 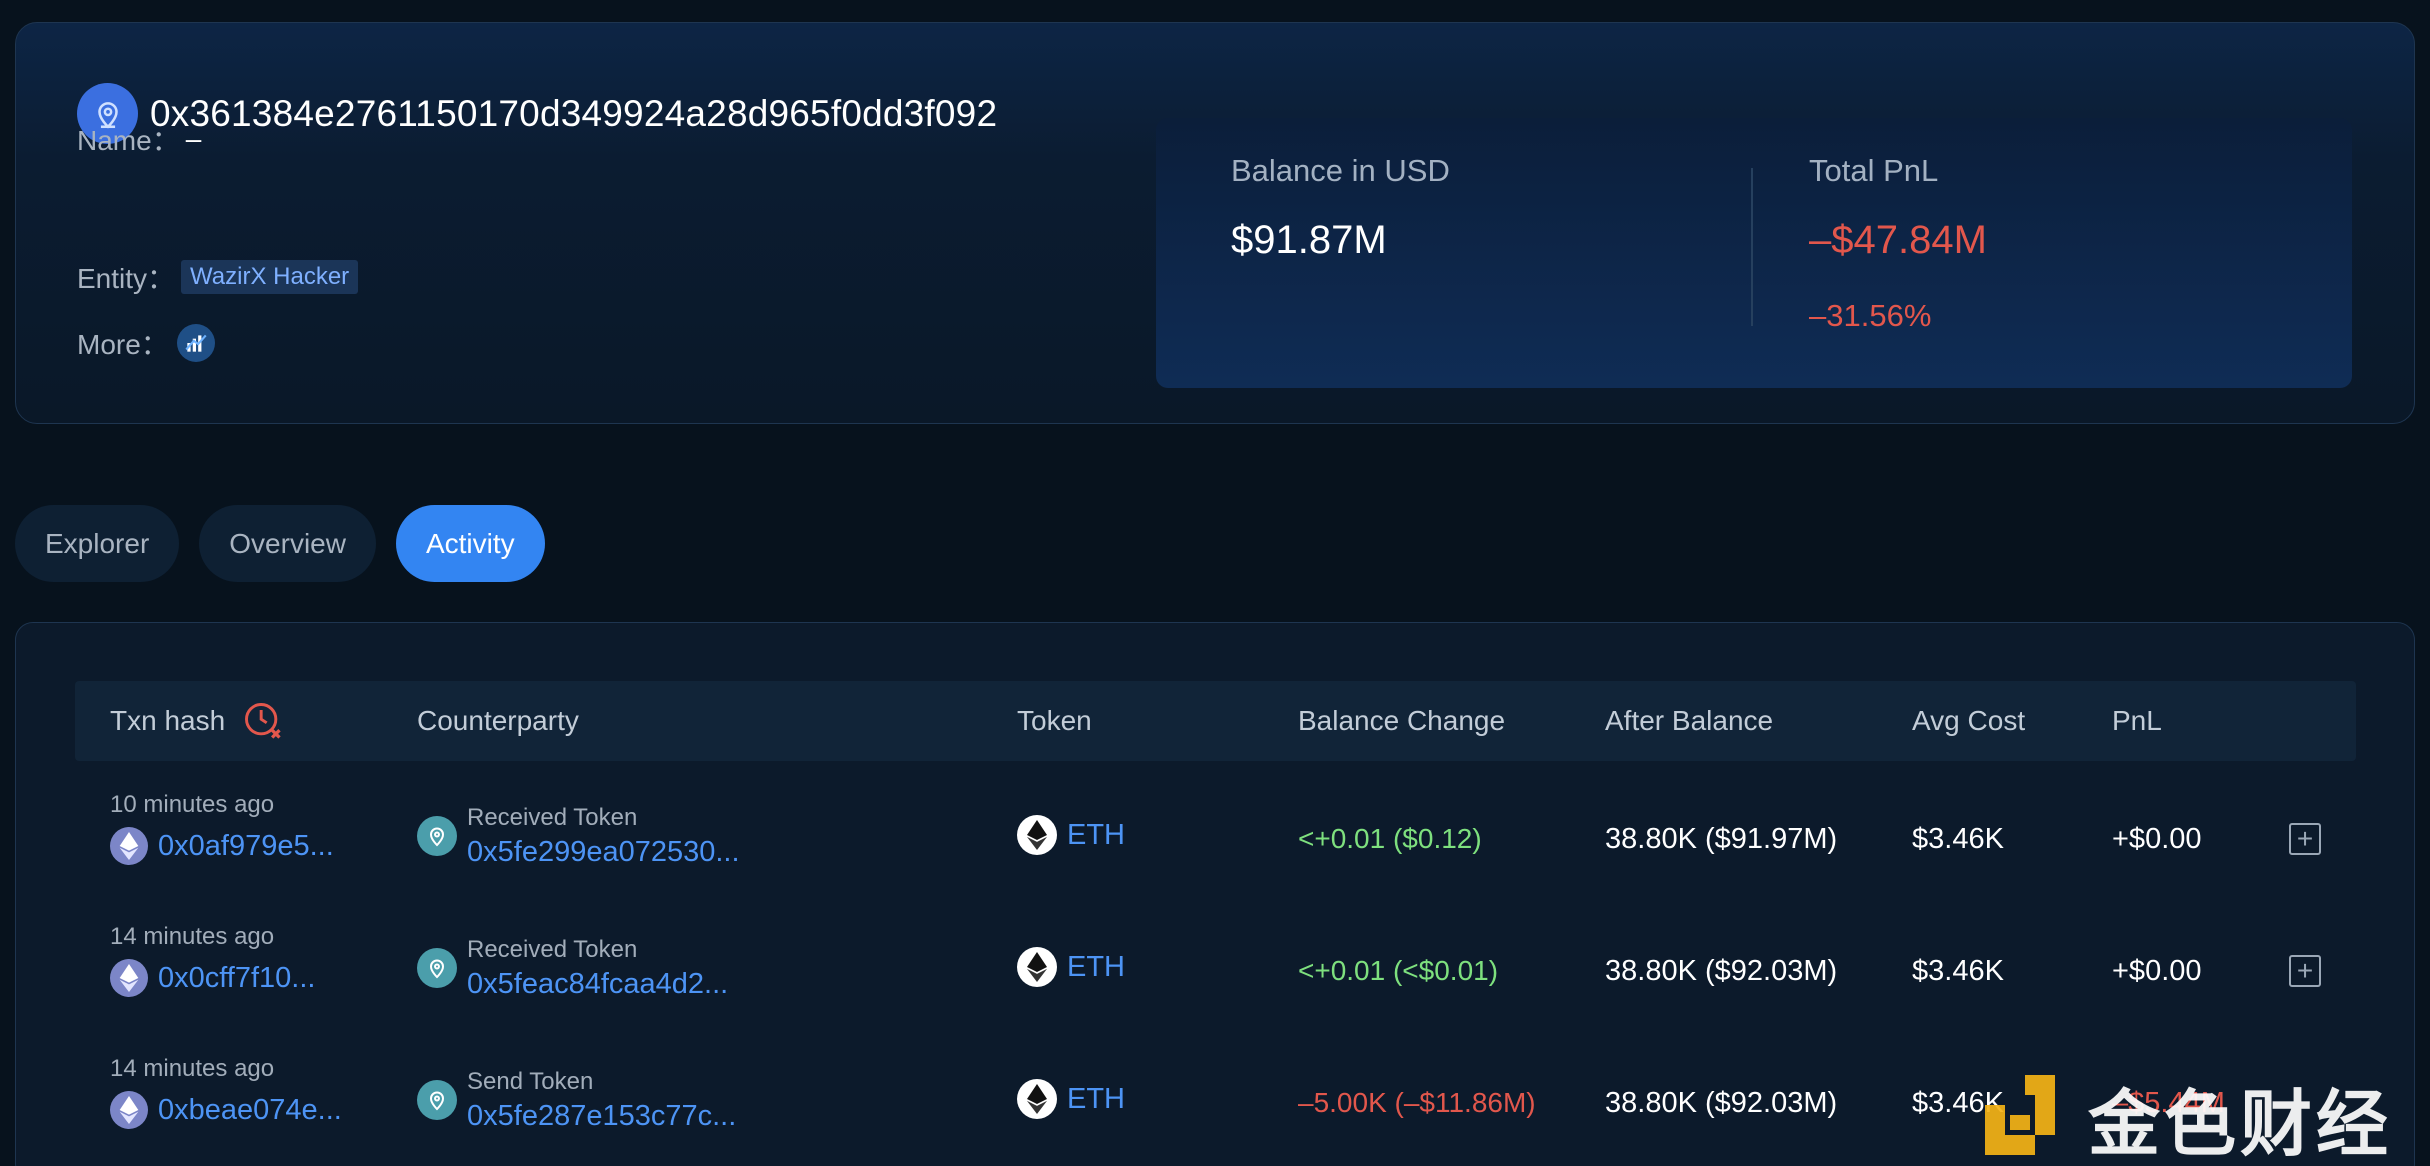 I want to click on after-balance: 38.80K ($91.97M), so click(x=1721, y=839).